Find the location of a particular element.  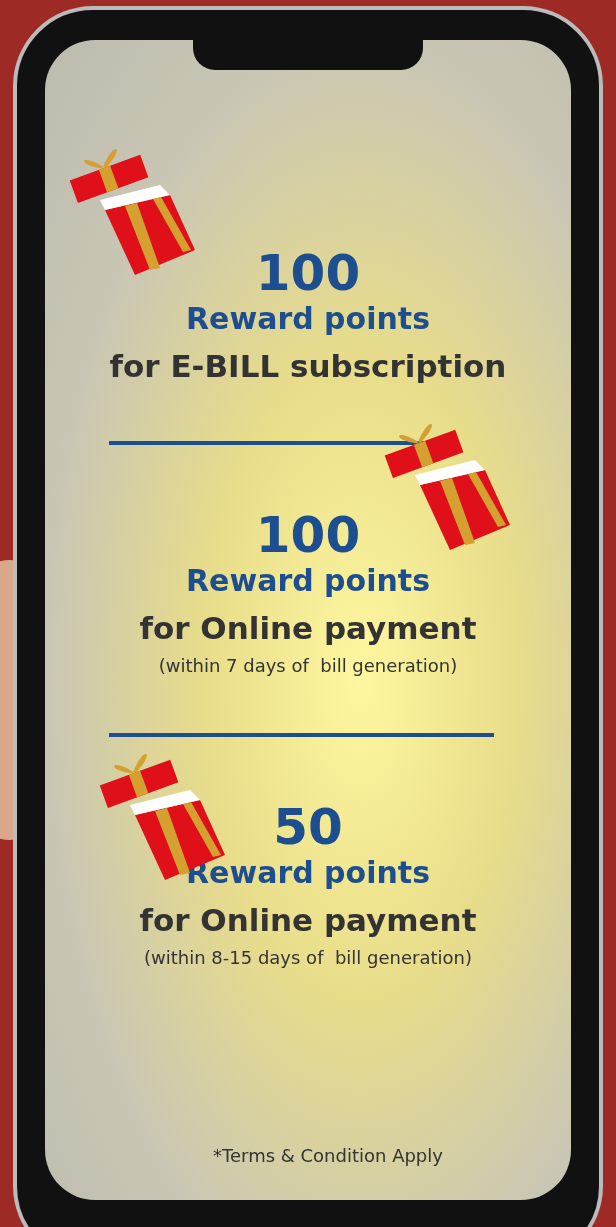

offer-condition: (within 7 days of bill generation) is located at coordinates (308, 666).